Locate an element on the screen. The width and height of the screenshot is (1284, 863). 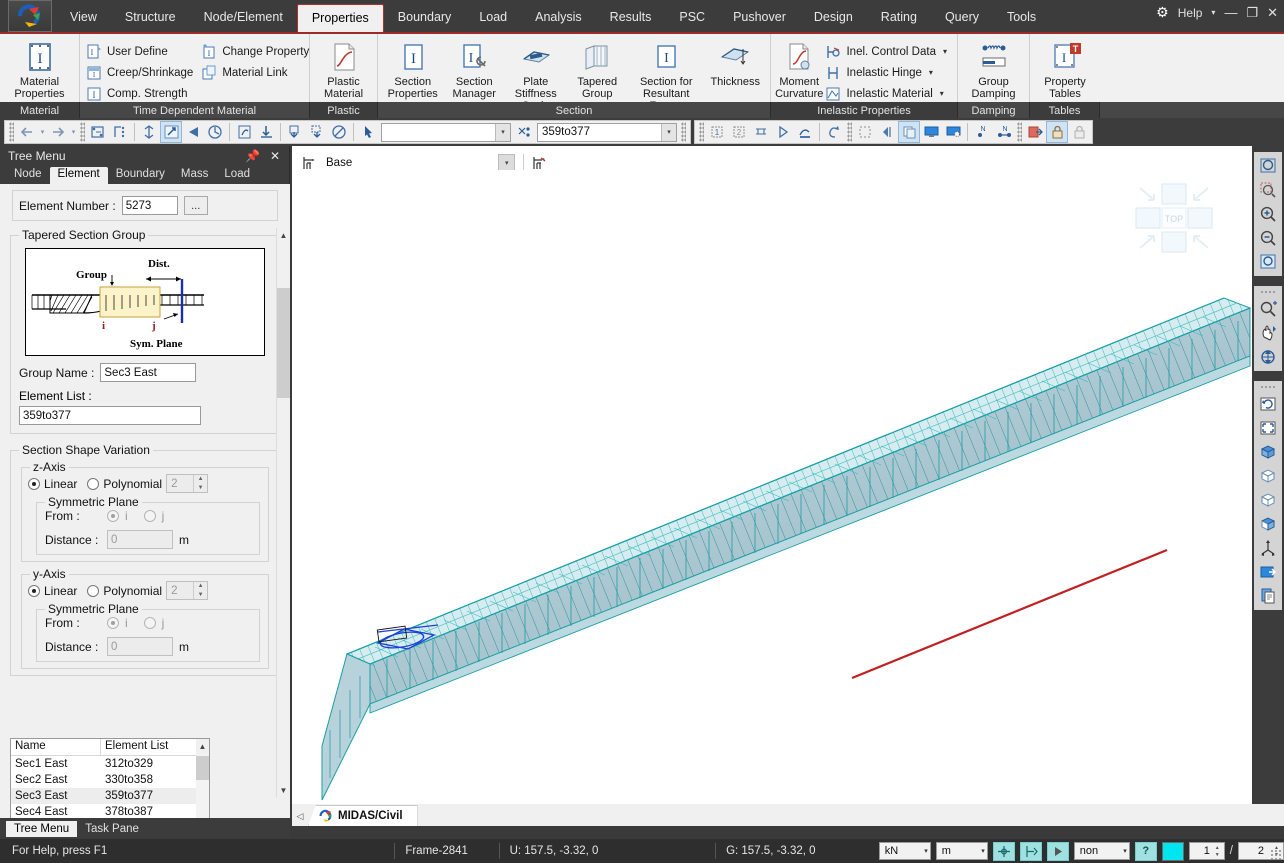
front-view-icon is located at coordinates (1268, 476).